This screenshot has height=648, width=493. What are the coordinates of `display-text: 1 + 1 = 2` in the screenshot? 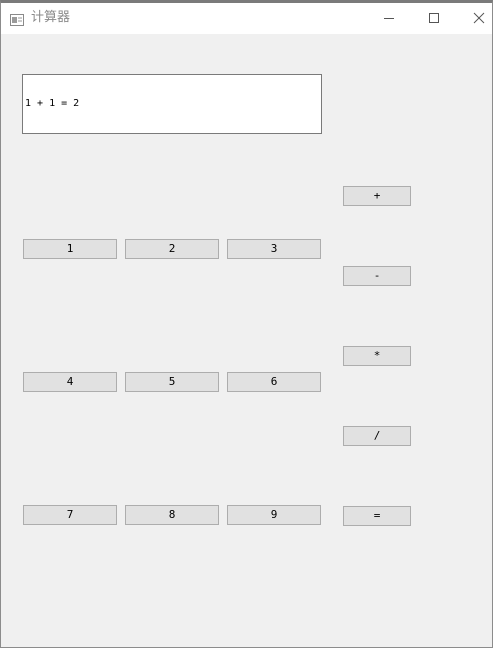 It's located at (52, 103).